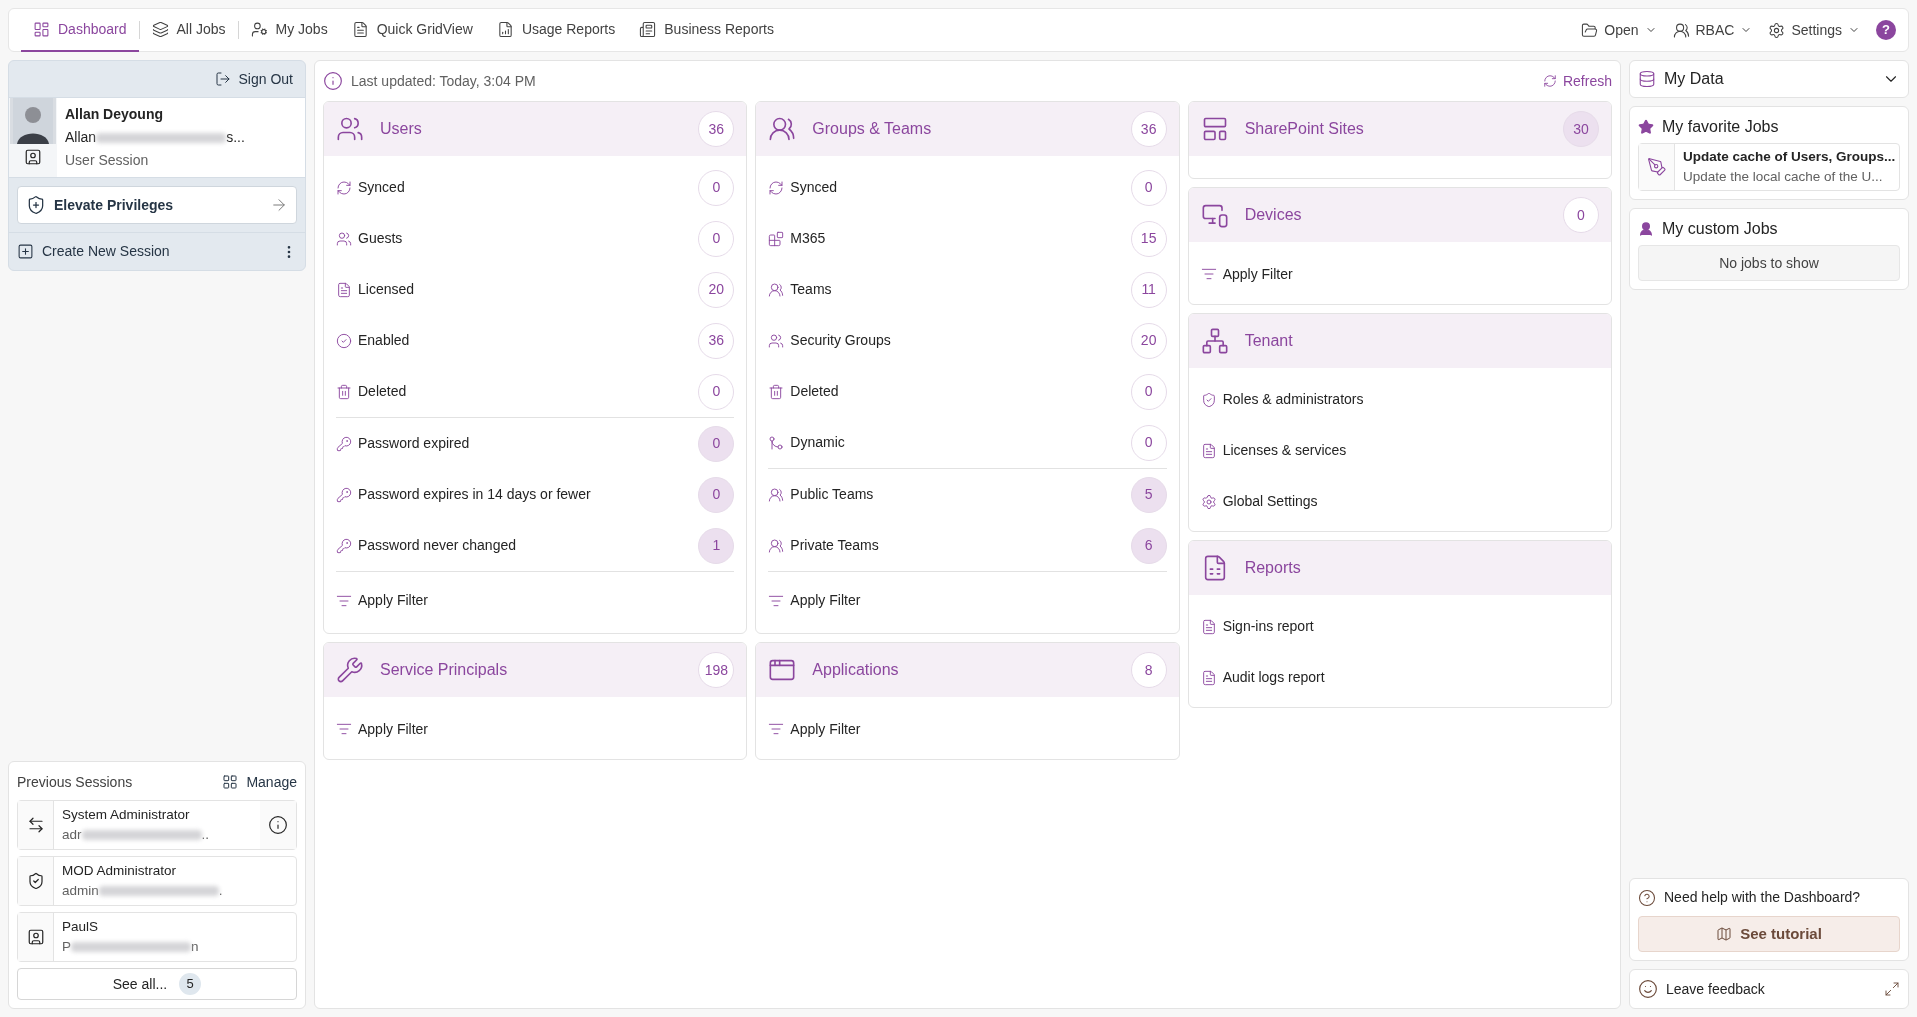 The height and width of the screenshot is (1017, 1917). What do you see at coordinates (157, 984) in the screenshot?
I see `see-all-button: See all... 5` at bounding box center [157, 984].